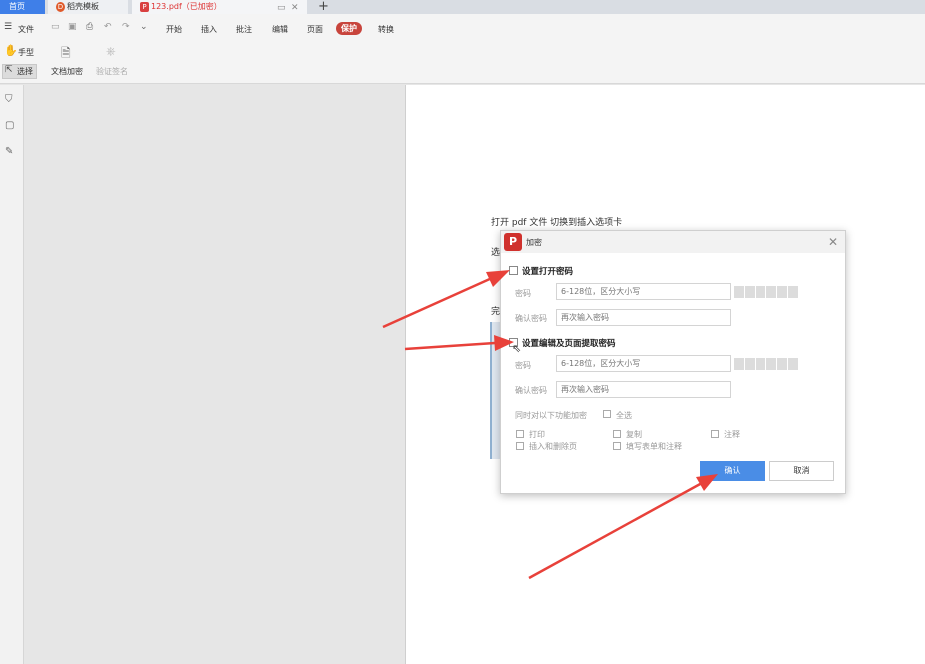 Image resolution: width=925 pixels, height=664 pixels. What do you see at coordinates (386, 29) in the screenshot?
I see `menu-convert: 转换` at bounding box center [386, 29].